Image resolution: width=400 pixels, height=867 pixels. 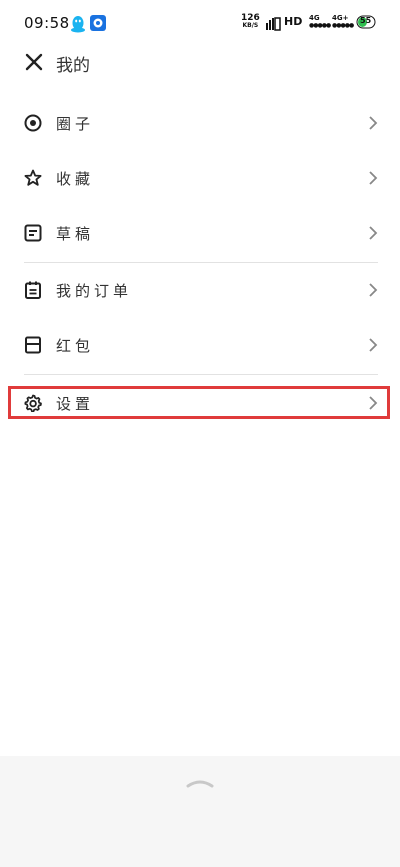 I want to click on bottom-gesture-area, so click(x=200, y=811).